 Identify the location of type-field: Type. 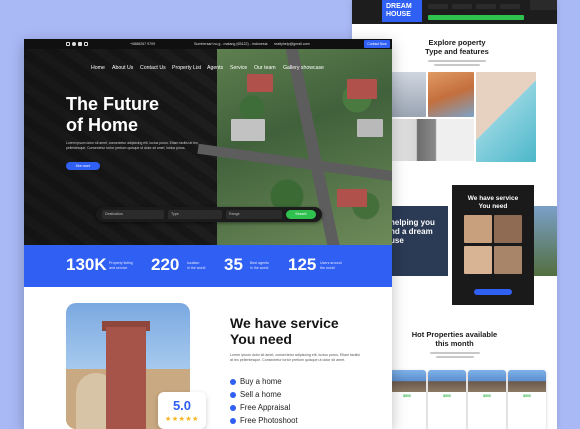
(195, 214).